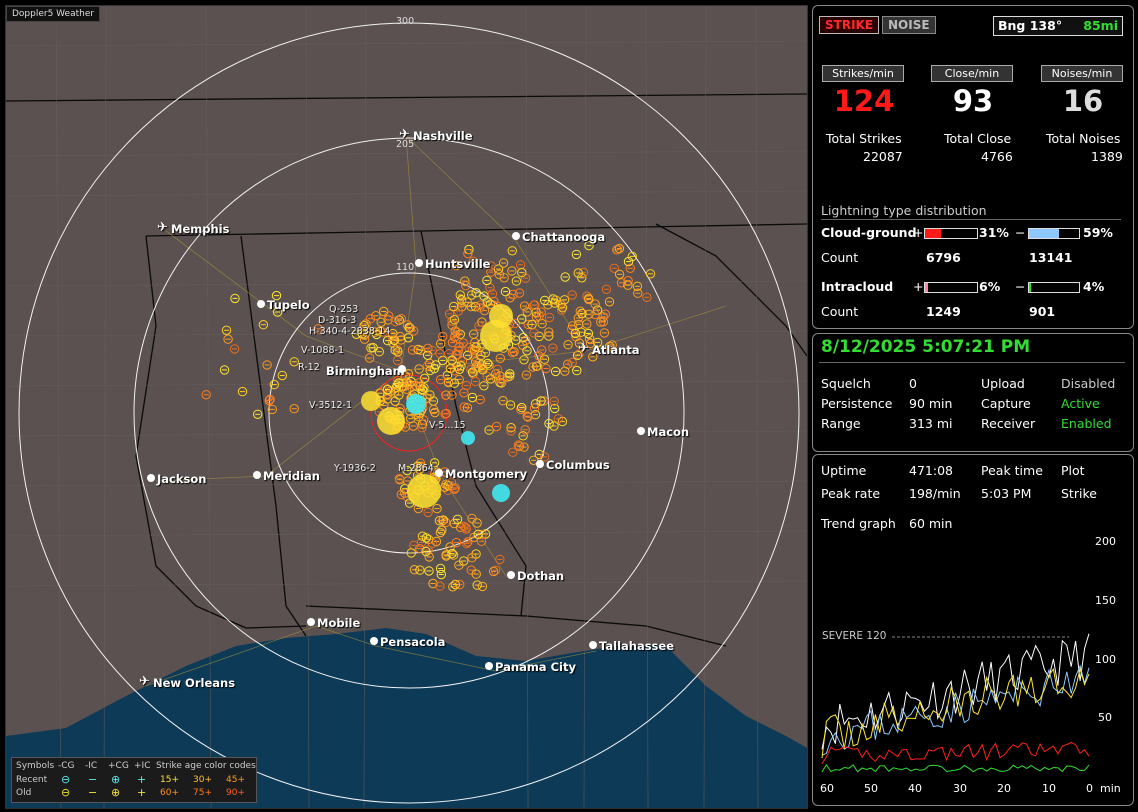 Image resolution: width=1138 pixels, height=812 pixels. I want to click on datetime-divider, so click(972, 362).